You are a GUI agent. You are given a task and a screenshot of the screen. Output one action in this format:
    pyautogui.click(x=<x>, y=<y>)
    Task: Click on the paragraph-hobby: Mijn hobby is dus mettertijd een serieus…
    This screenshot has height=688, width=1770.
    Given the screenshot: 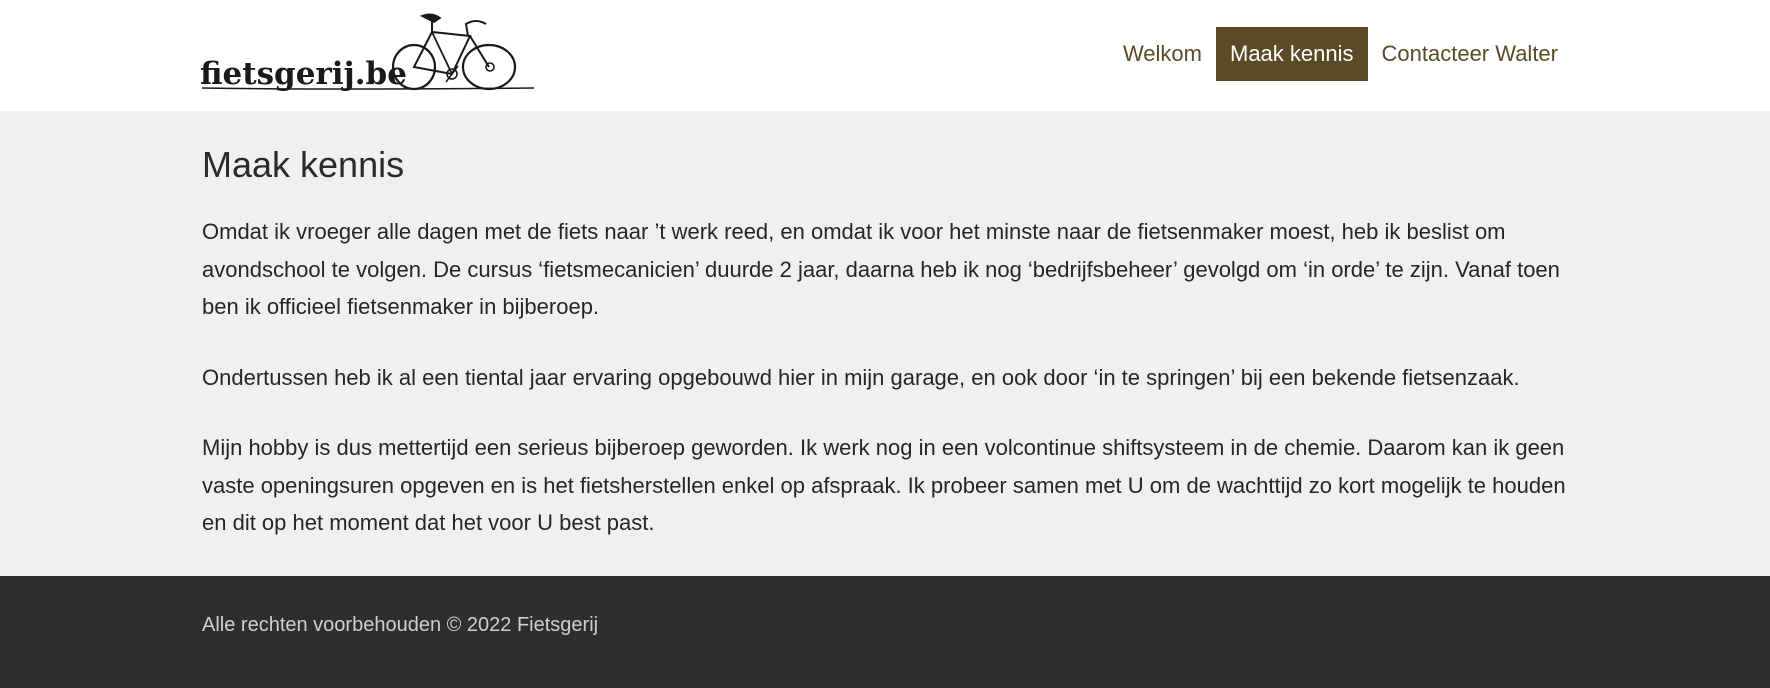 What is the action you would take?
    pyautogui.click(x=884, y=485)
    